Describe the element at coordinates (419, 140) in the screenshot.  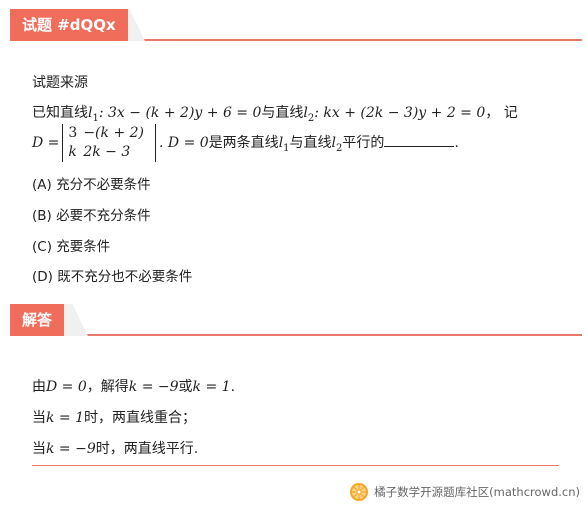
I see `answer-blank` at that location.